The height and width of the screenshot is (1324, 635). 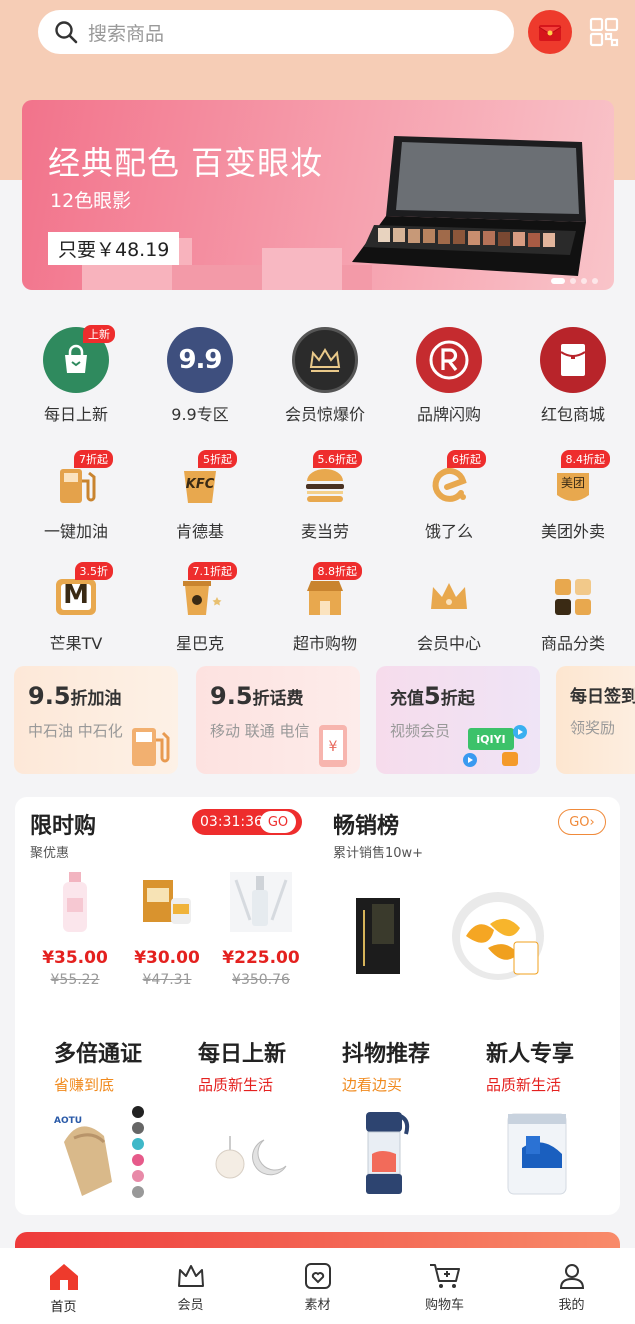 What do you see at coordinates (76, 375) in the screenshot?
I see `grid-daily-new: 上新 每日上新` at bounding box center [76, 375].